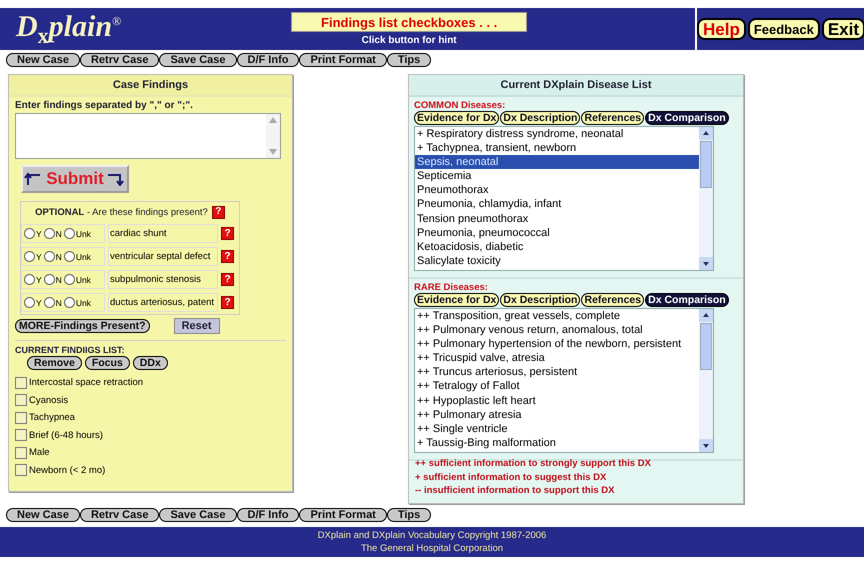 Image resolution: width=864 pixels, height=563 pixels. Describe the element at coordinates (54, 363) in the screenshot. I see `list-button: Remove` at that location.